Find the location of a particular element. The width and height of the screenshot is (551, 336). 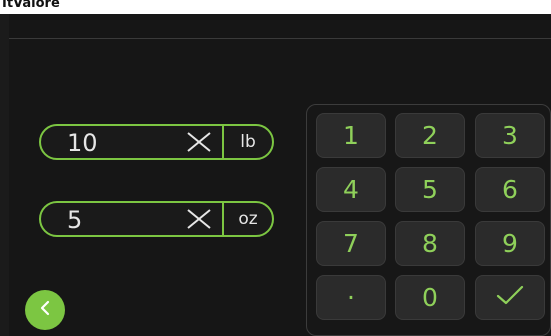

key-1: 1 is located at coordinates (351, 135).